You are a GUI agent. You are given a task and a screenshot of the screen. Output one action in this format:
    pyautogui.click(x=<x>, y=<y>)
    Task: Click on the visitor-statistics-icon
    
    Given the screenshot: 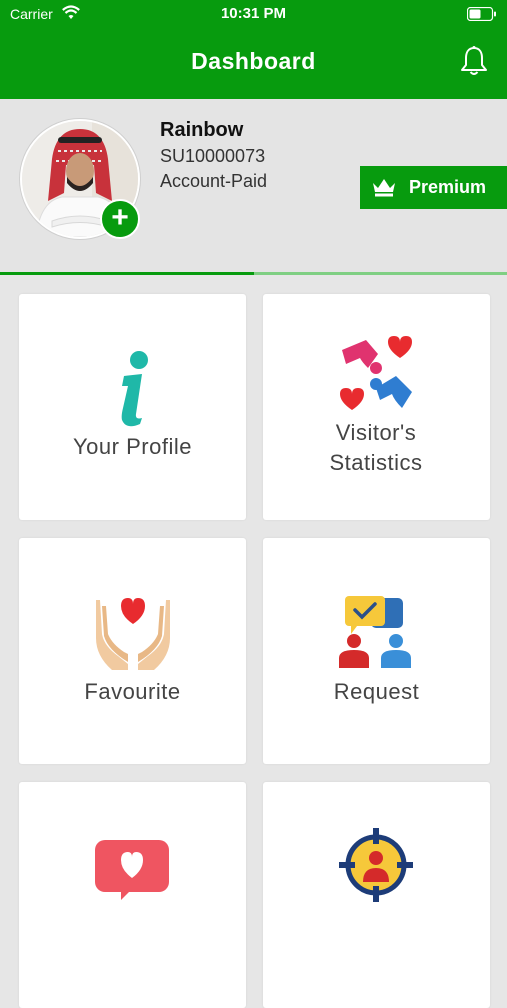 What is the action you would take?
    pyautogui.click(x=376, y=373)
    